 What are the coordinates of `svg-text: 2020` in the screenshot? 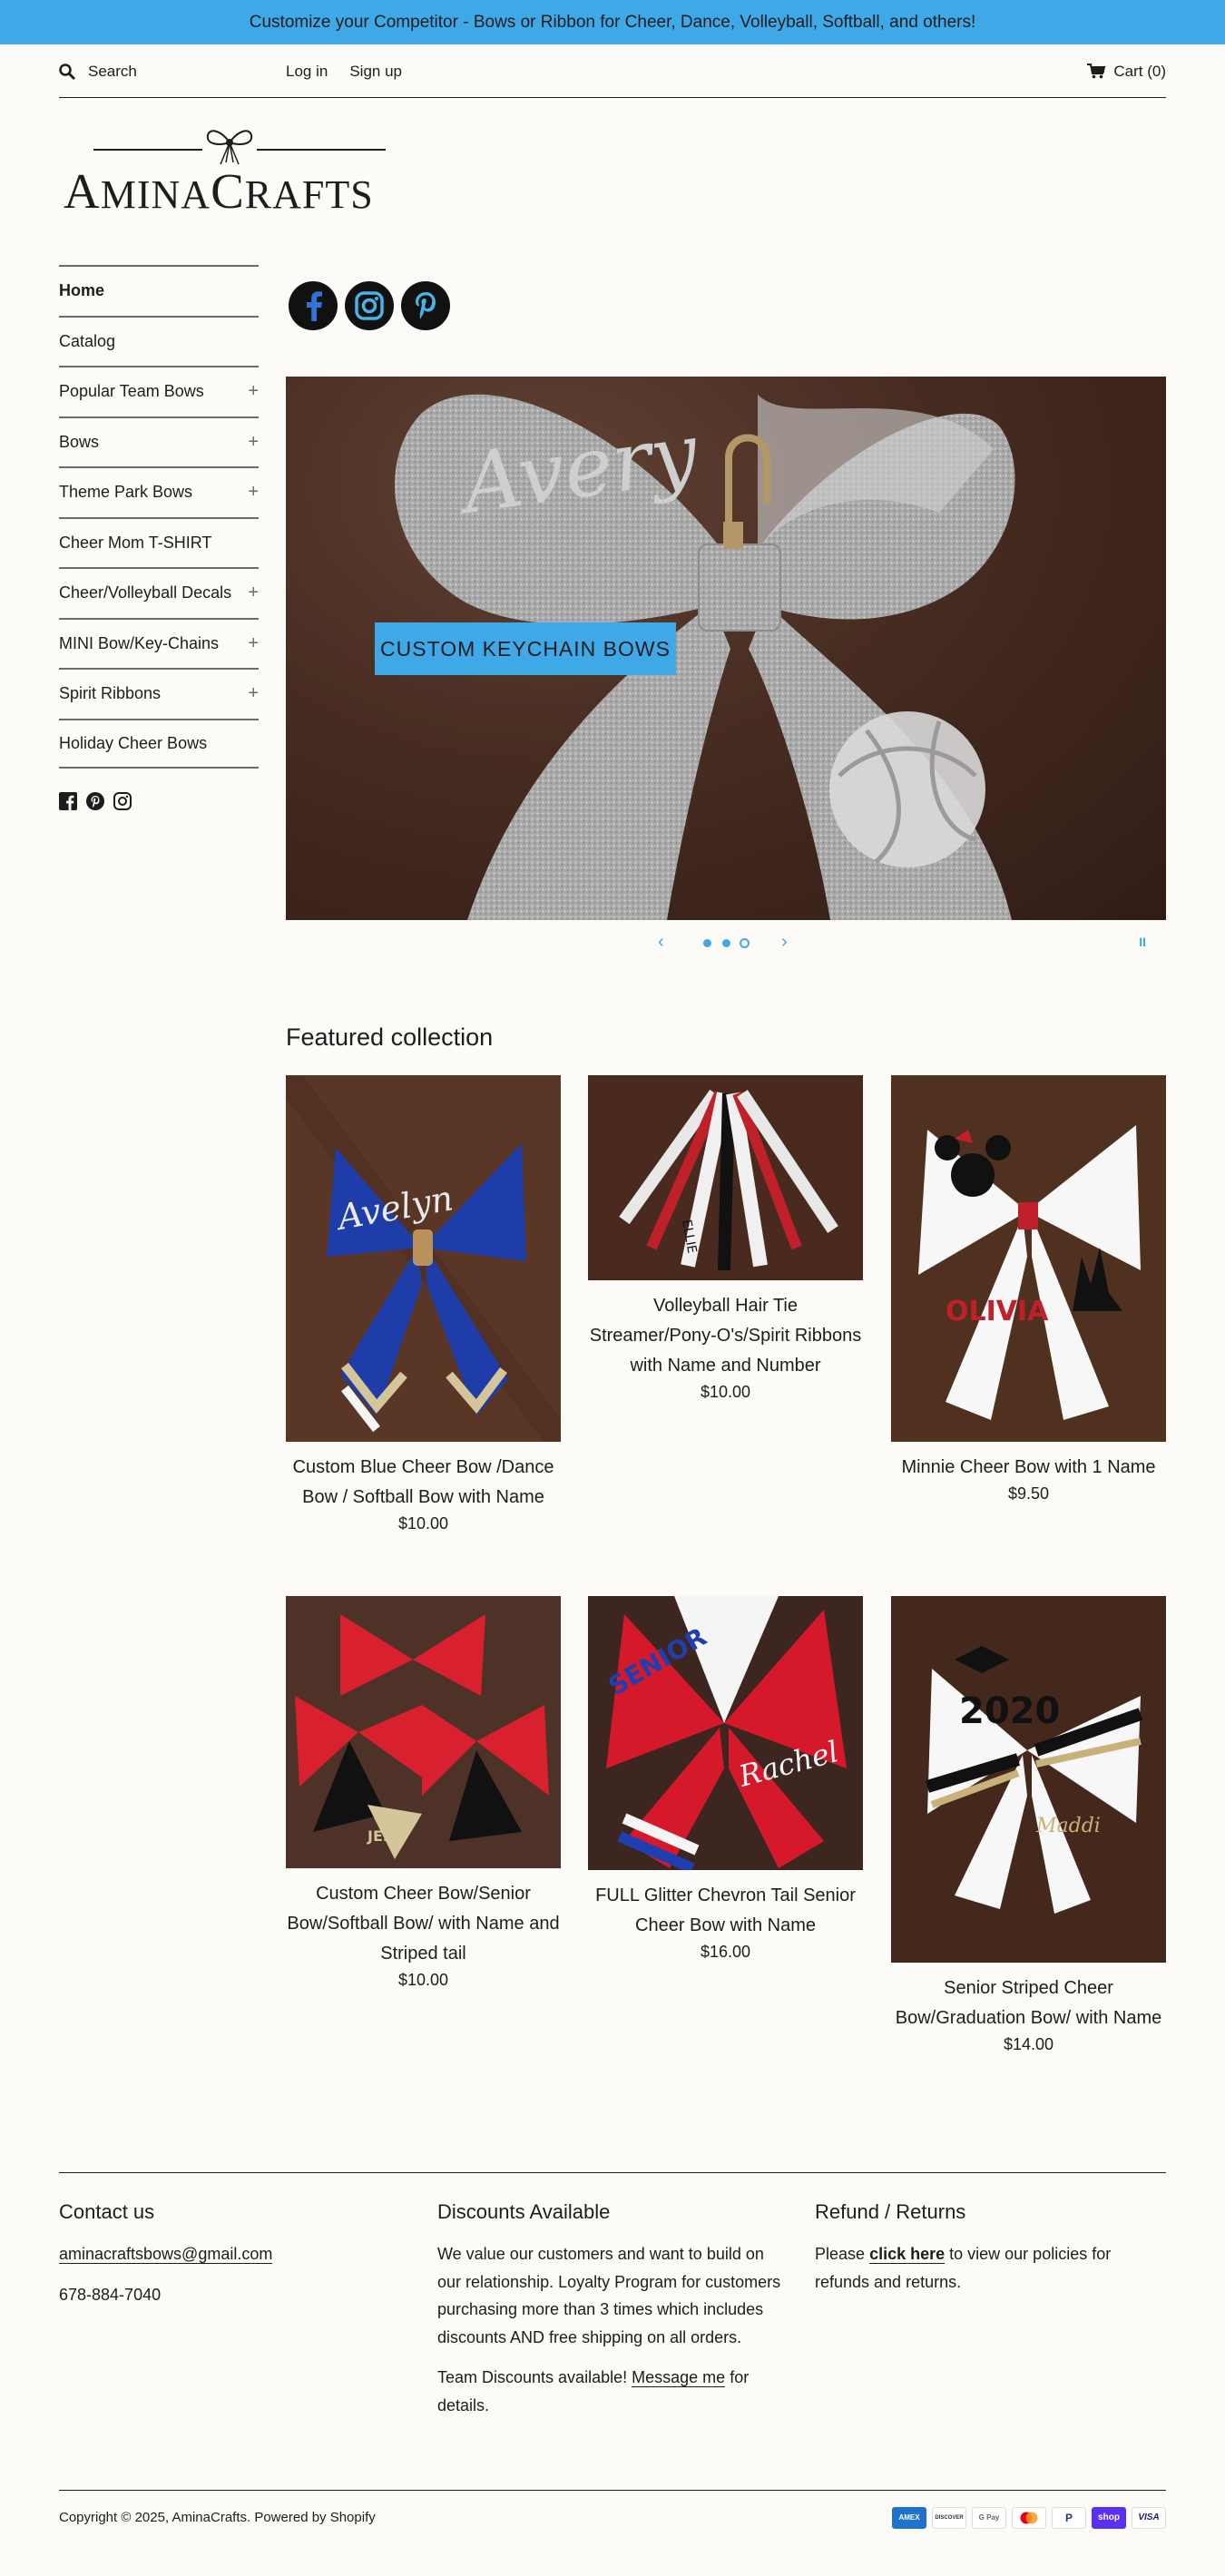 It's located at (1009, 1711).